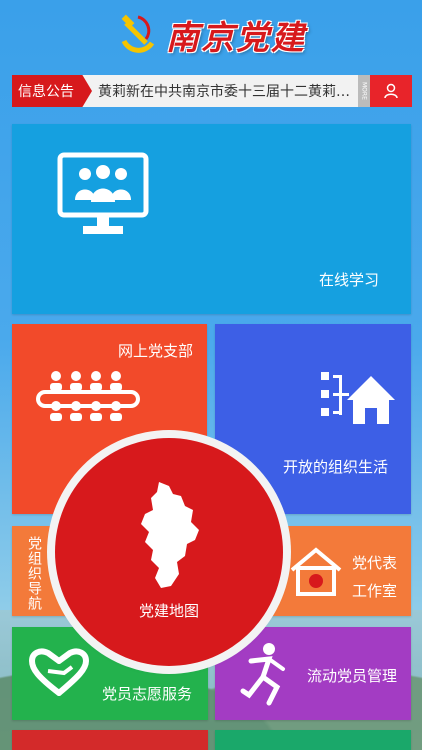 This screenshot has width=422, height=750. I want to click on tile-mobile-member-mgmt: 流动党员管理, so click(313, 673).